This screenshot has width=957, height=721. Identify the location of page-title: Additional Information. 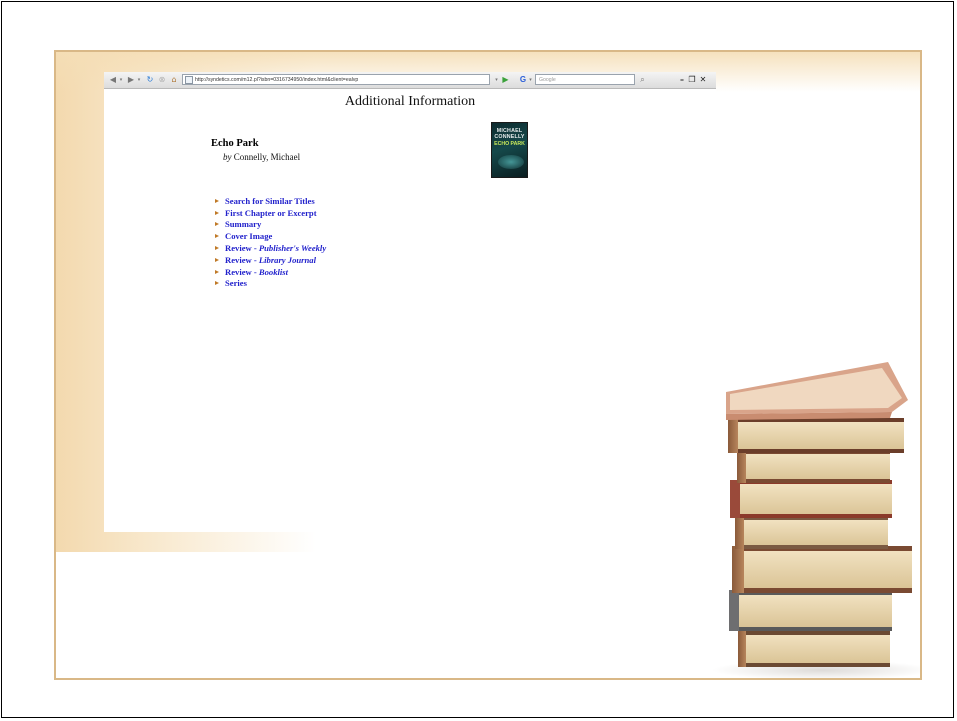
(410, 101).